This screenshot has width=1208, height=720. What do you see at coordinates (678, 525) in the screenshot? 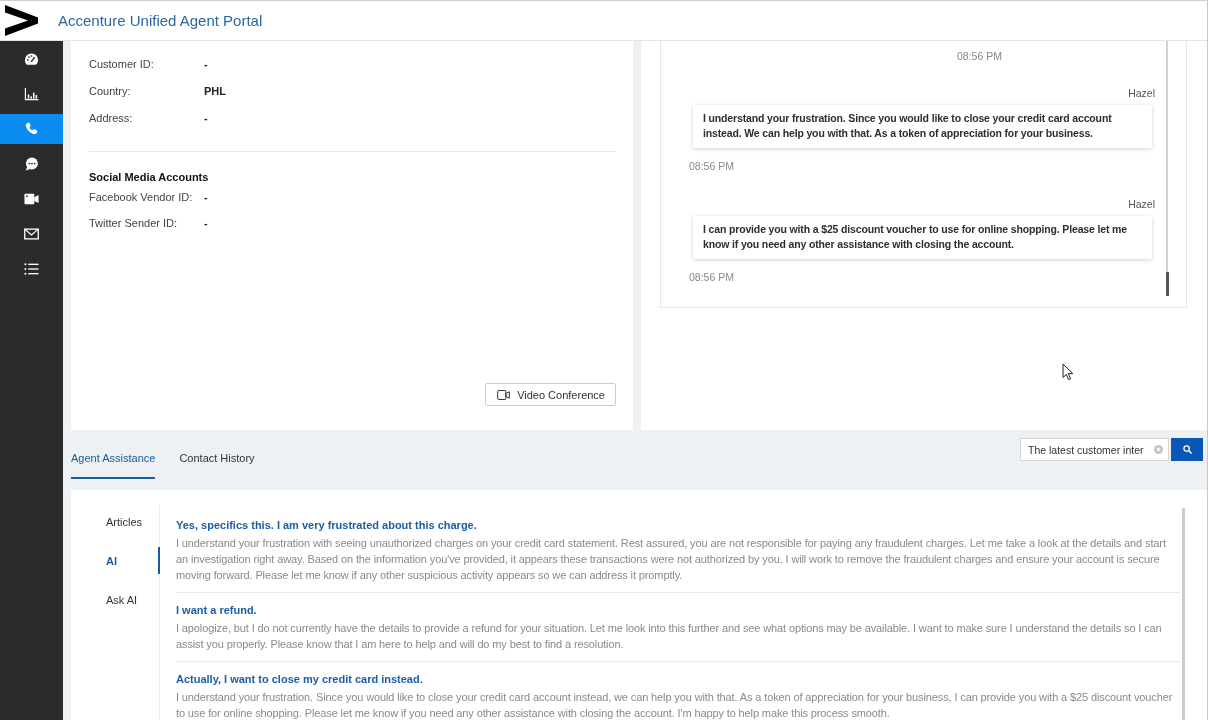
I see `suggested-question: Yes, specifics this. I am very frustrated about this charge.` at bounding box center [678, 525].